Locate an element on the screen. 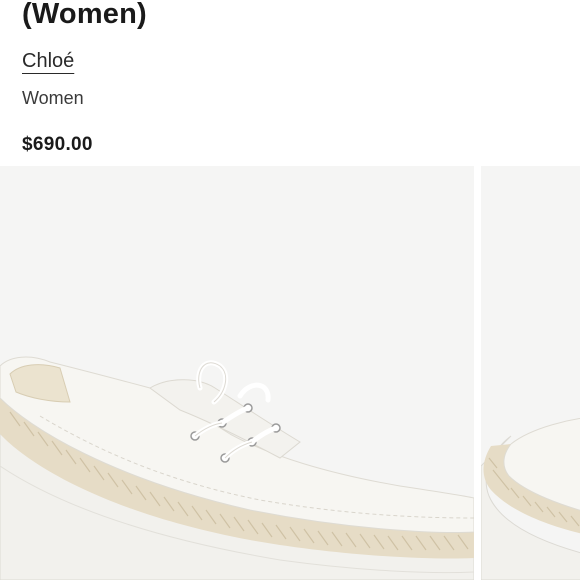  product-price: $690.00 is located at coordinates (57, 144).